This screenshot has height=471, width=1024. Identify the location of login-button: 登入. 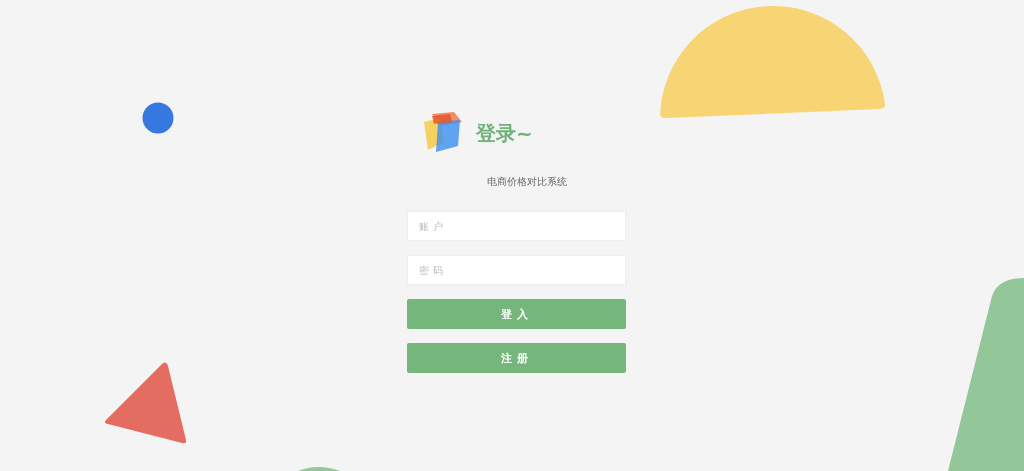
(516, 314).